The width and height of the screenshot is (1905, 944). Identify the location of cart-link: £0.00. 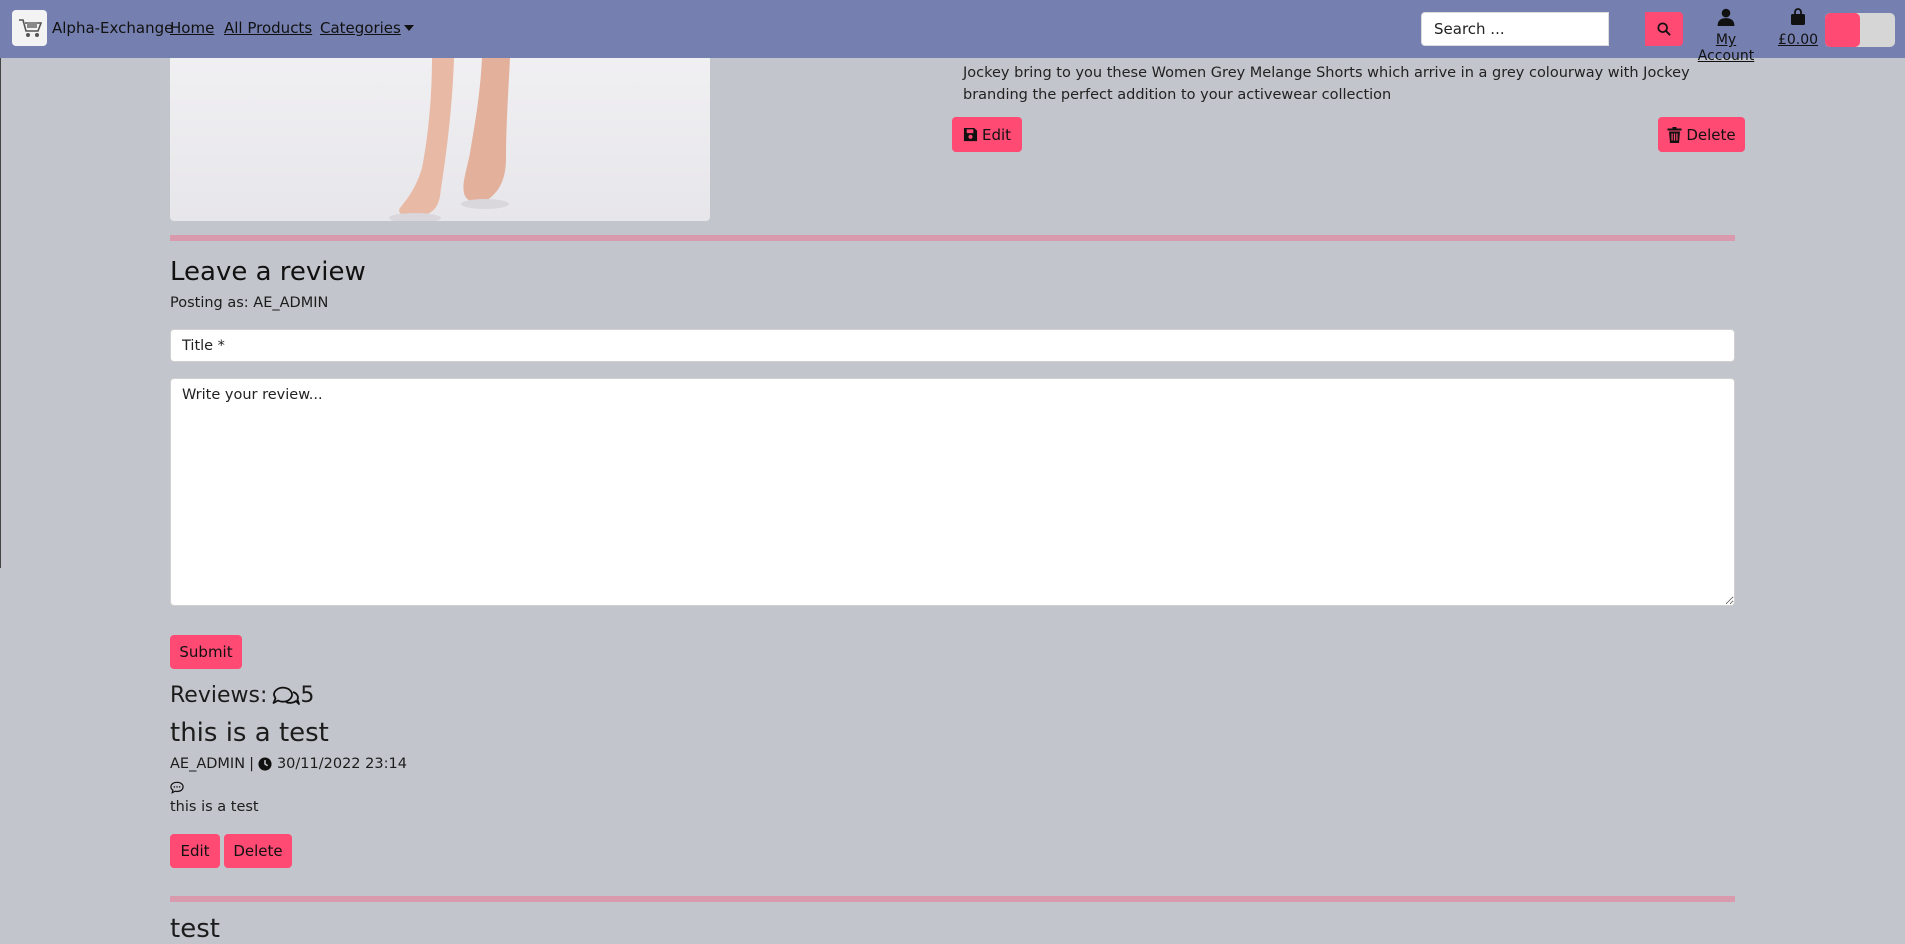
(1798, 28).